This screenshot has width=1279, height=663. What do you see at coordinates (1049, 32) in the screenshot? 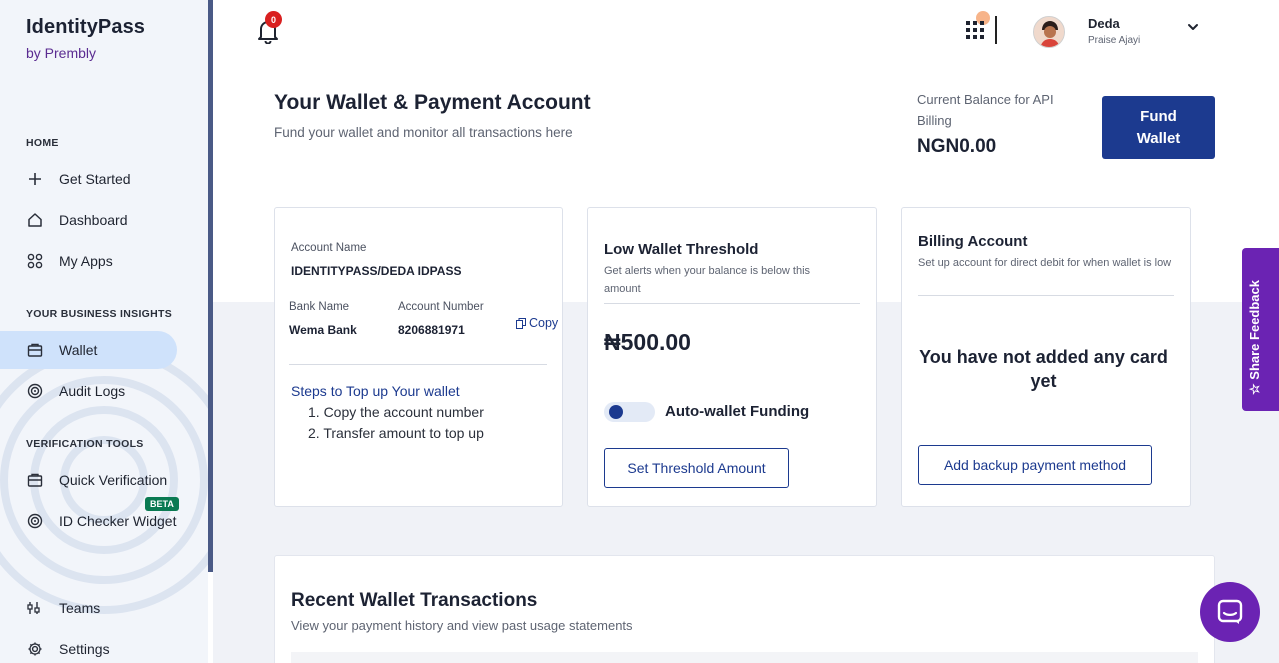
I see `avatar` at bounding box center [1049, 32].